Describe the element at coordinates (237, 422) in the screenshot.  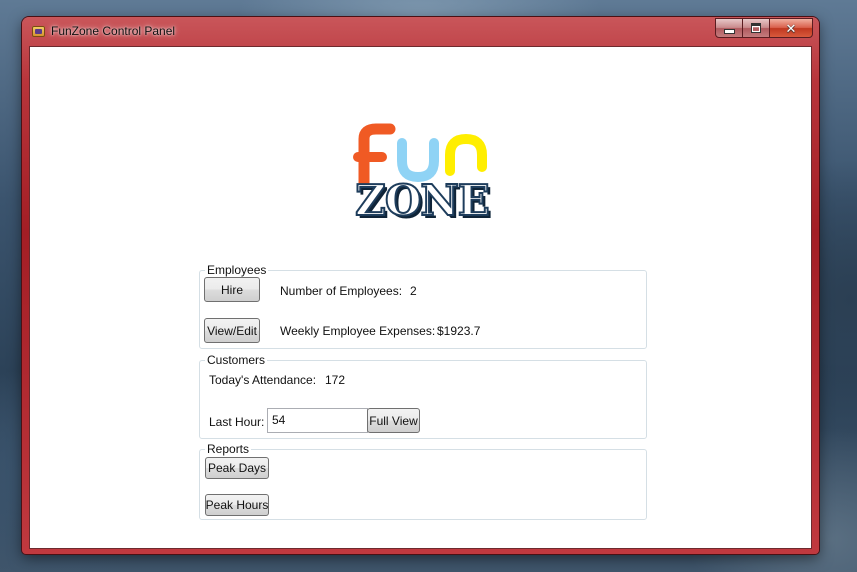
I see `last-hour-label: Last Hour:` at that location.